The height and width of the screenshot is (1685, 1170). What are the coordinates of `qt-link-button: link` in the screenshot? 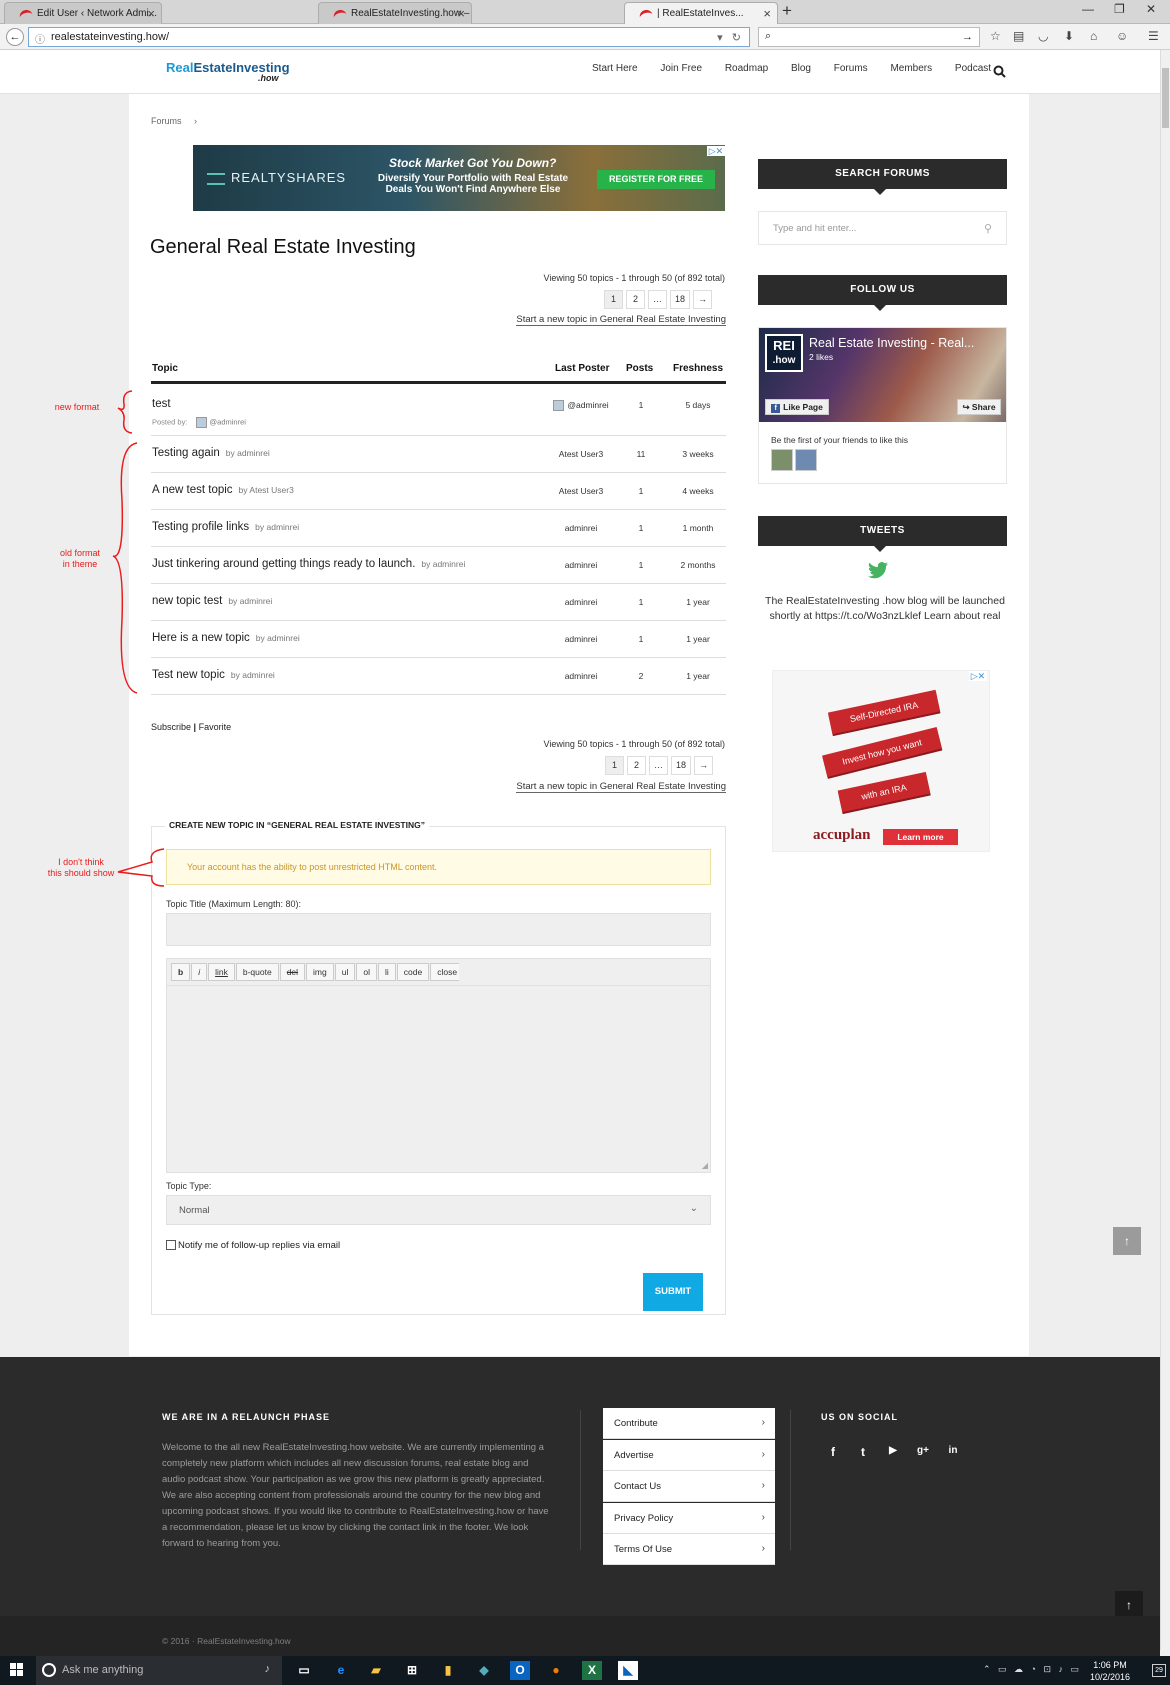 It's located at (221, 972).